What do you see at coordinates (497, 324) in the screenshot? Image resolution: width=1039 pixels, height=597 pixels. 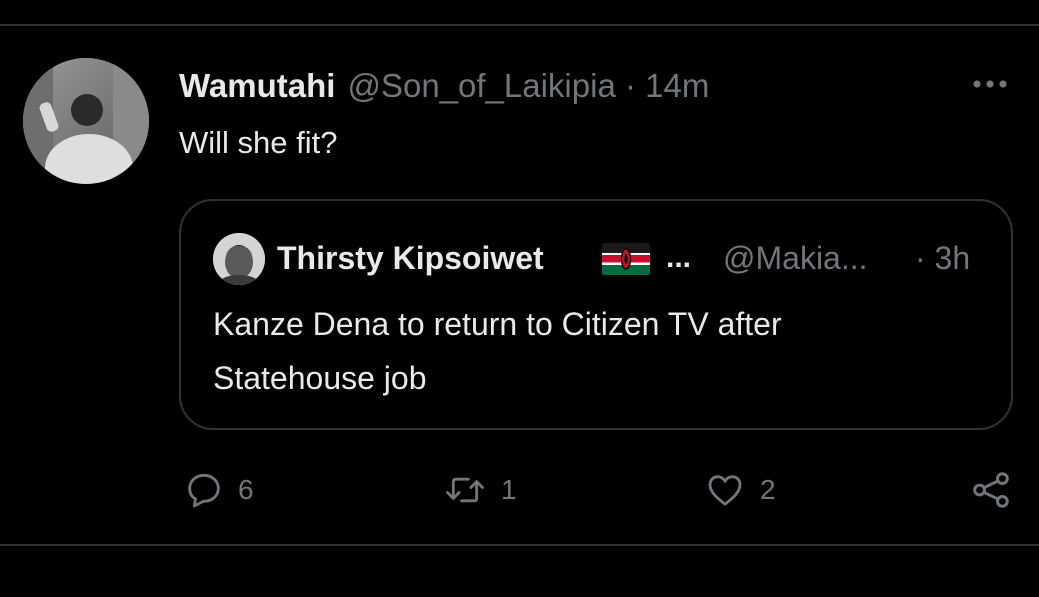 I see `quoted-text-line-1: Kanze Dena to return to Citizen TV after` at bounding box center [497, 324].